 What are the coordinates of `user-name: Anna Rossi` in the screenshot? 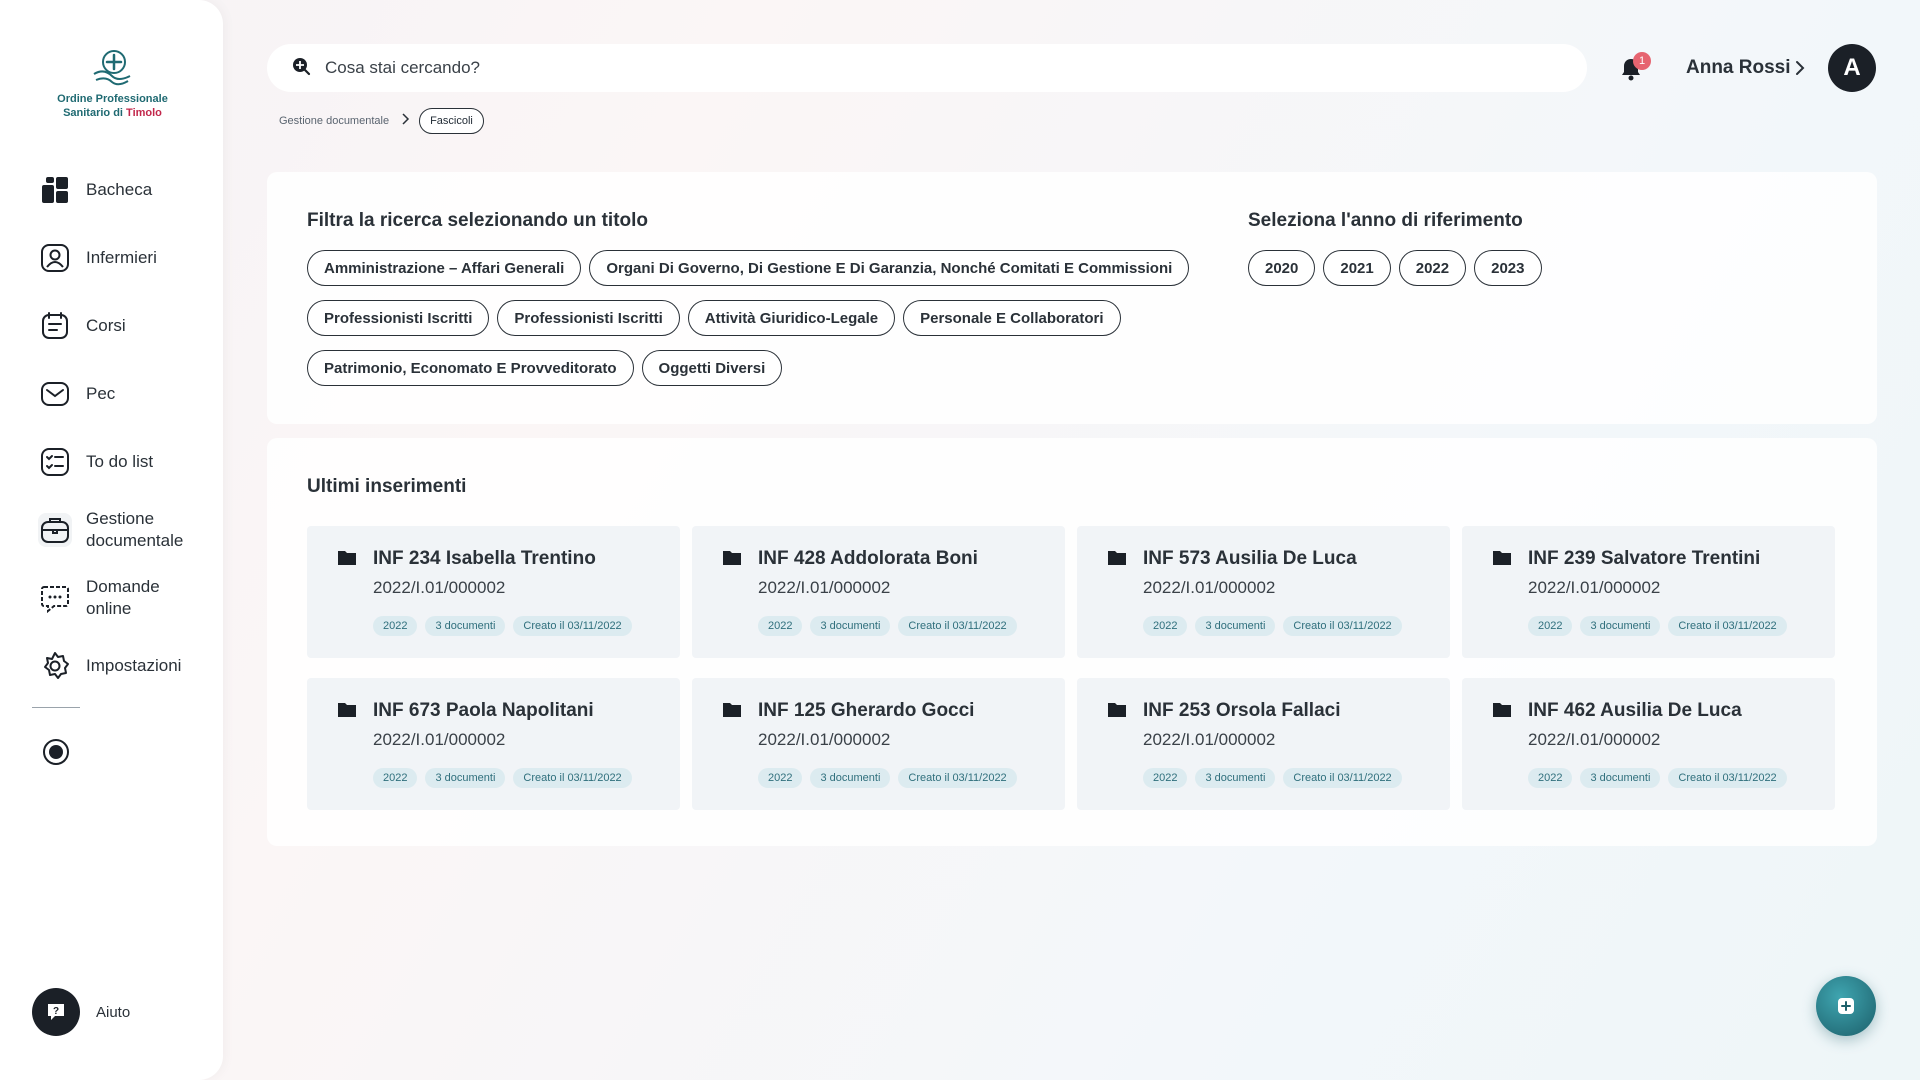 It's located at (1738, 68).